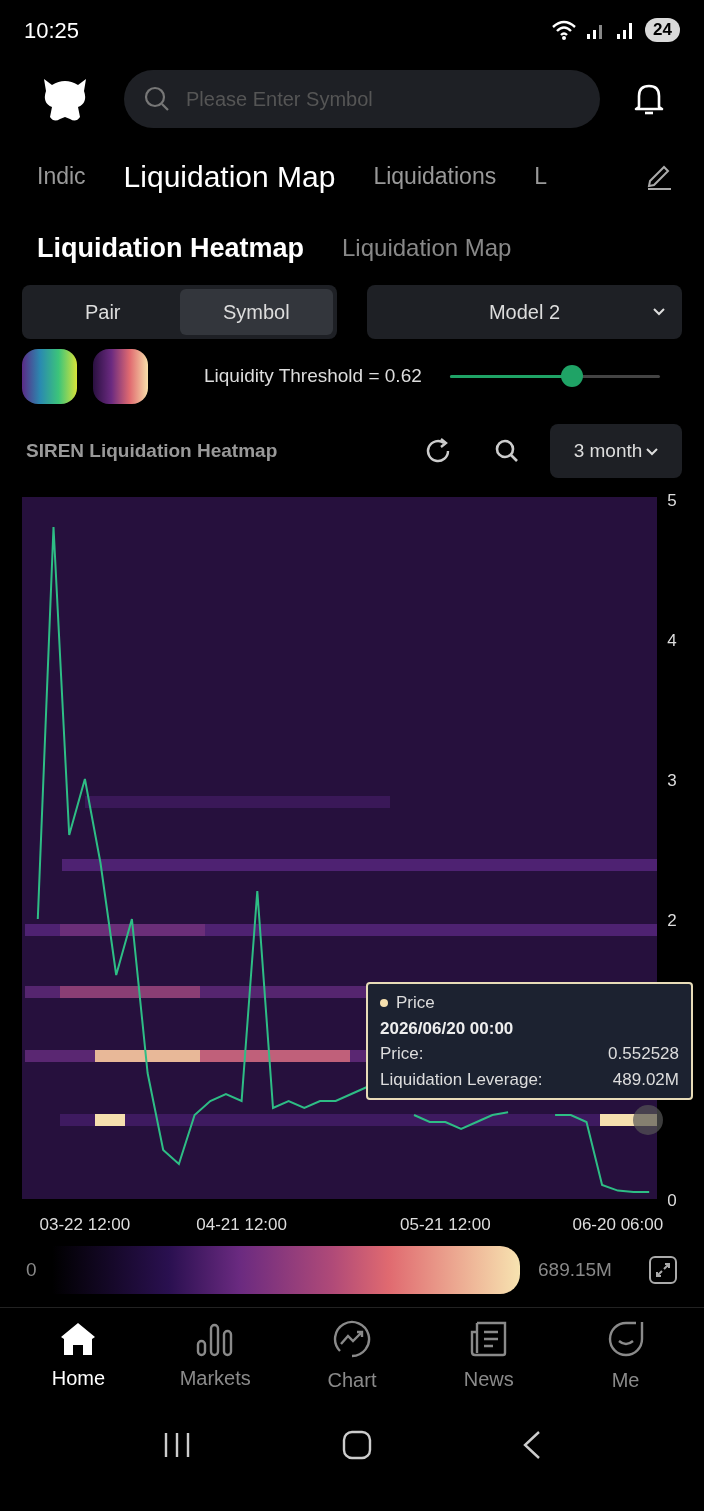 This screenshot has height=1511, width=704. I want to click on hover-marker, so click(648, 1120).